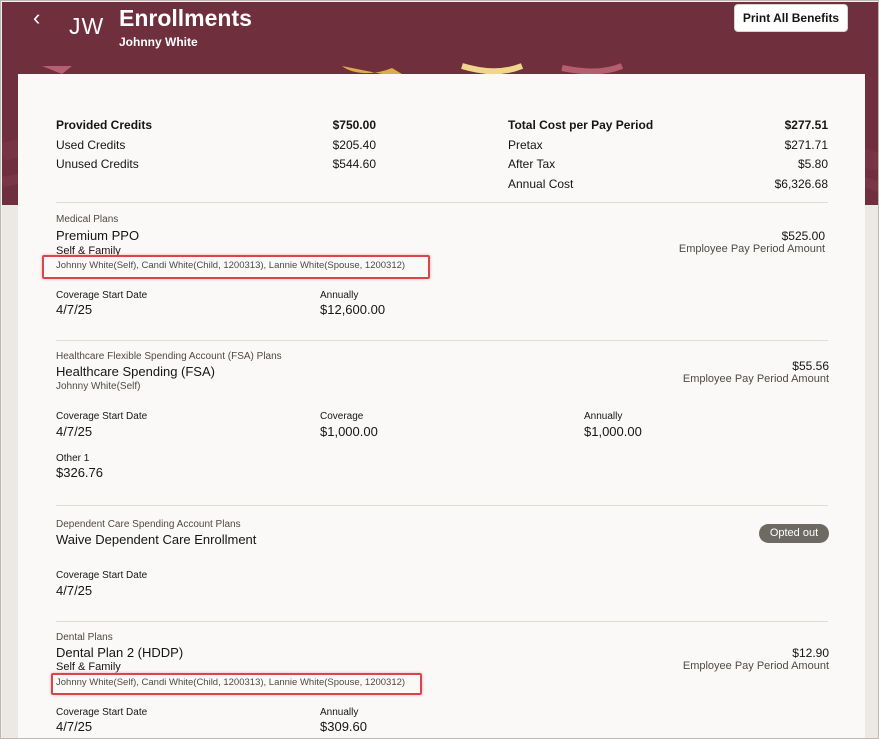 This screenshot has width=879, height=739. Describe the element at coordinates (79, 472) in the screenshot. I see `fsa-other-value: $326.76` at that location.